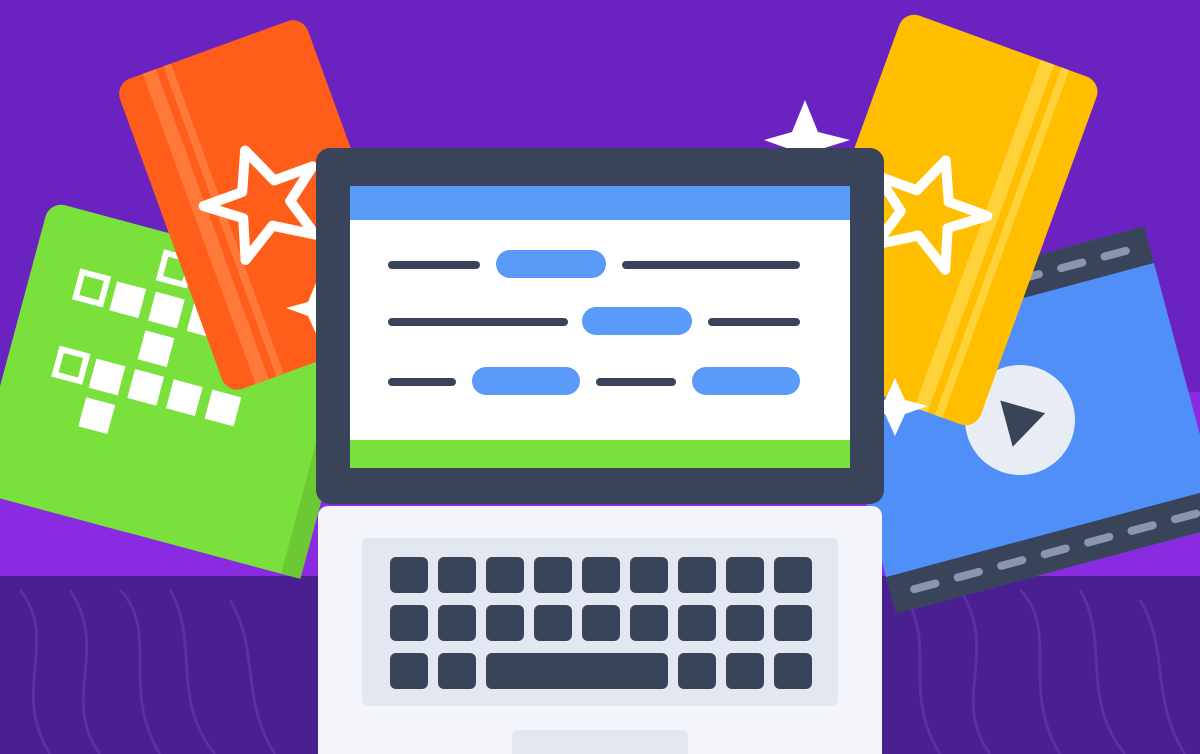 This screenshot has height=754, width=1200. What do you see at coordinates (600, 454) in the screenshot?
I see `screen-footer-bar` at bounding box center [600, 454].